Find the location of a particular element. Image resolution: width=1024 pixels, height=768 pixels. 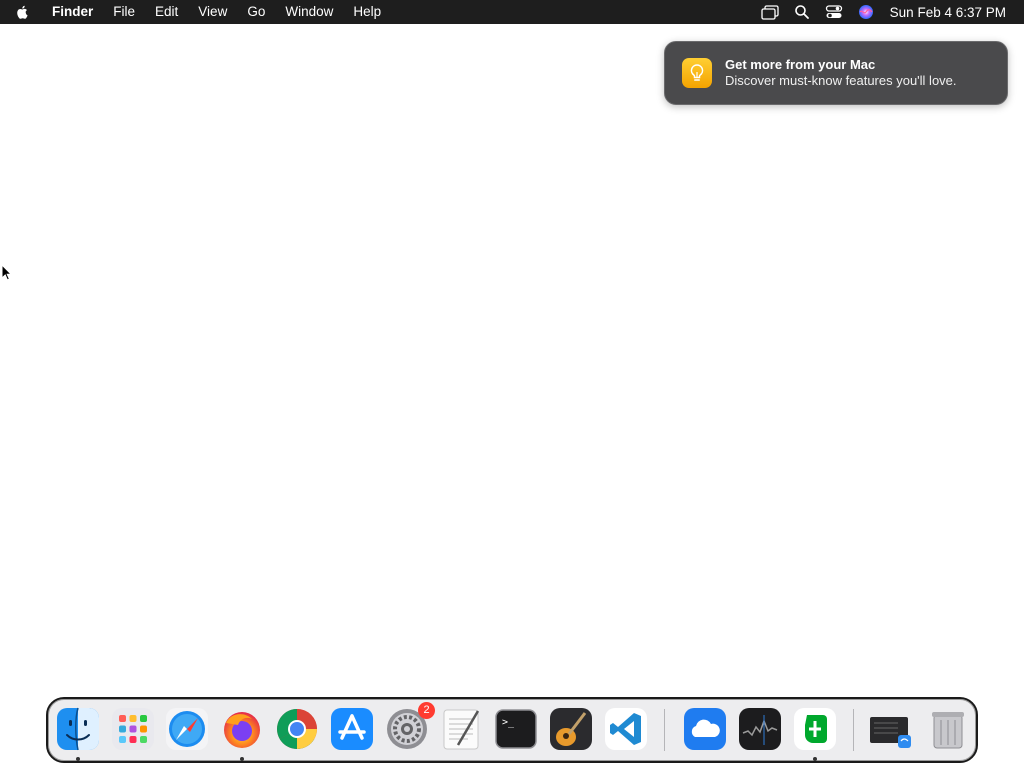

apple-menu-icon is located at coordinates (22, 12).